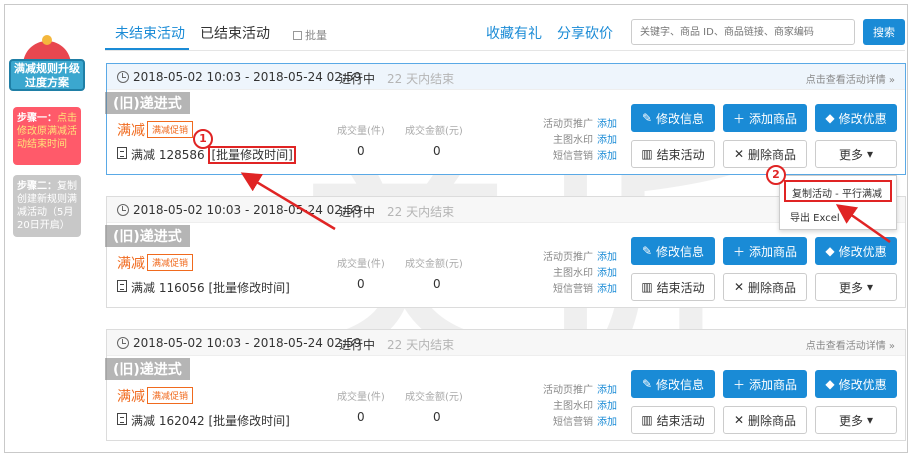  What do you see at coordinates (514, 33) in the screenshot?
I see `favorite-gift-link: 收藏有礼` at bounding box center [514, 33].